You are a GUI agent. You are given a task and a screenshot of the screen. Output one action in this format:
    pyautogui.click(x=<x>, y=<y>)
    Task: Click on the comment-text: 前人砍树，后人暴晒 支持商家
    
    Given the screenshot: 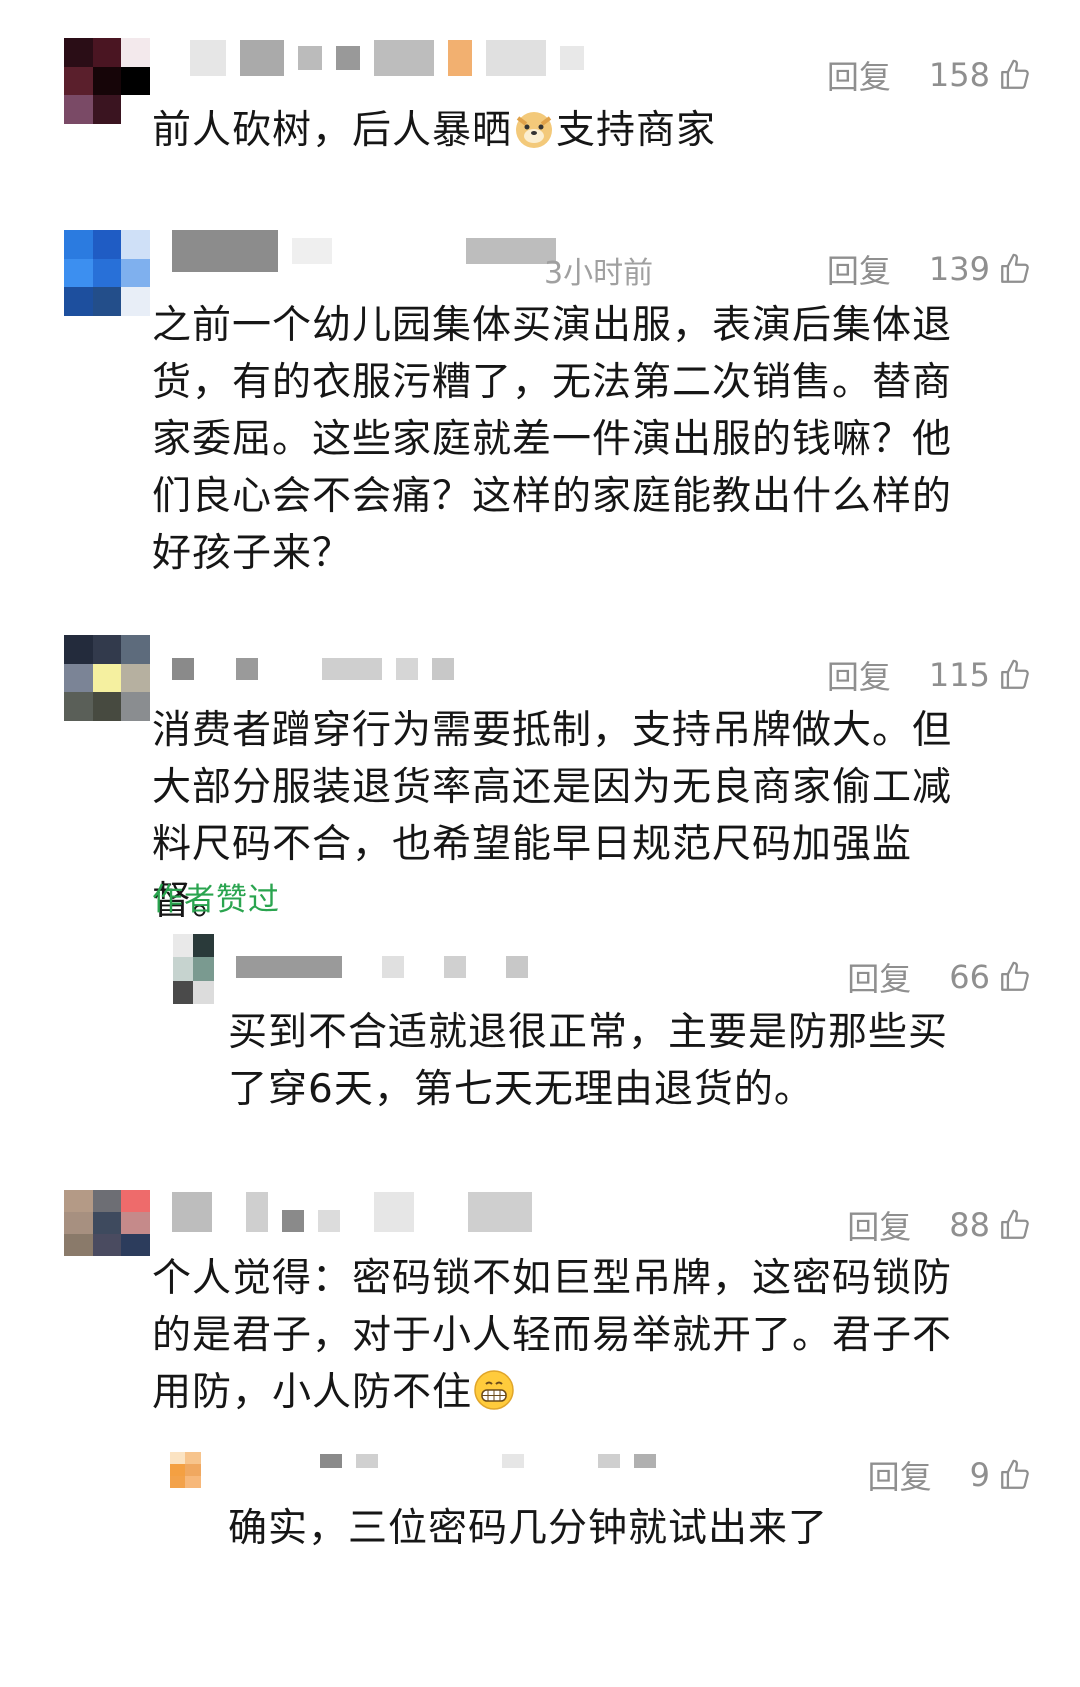 What is the action you would take?
    pyautogui.click(x=572, y=130)
    